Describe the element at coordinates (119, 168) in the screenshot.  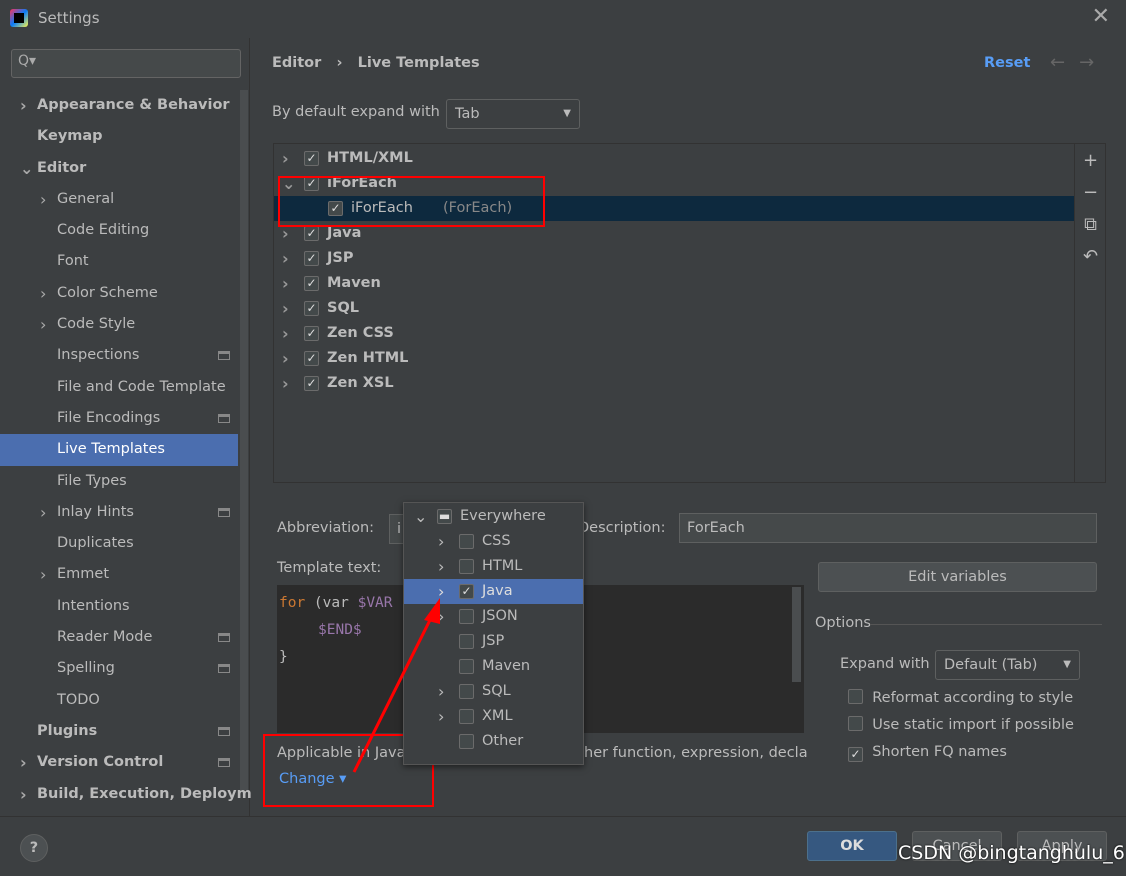
I see `sidebar-item: ⌄ Editor` at that location.